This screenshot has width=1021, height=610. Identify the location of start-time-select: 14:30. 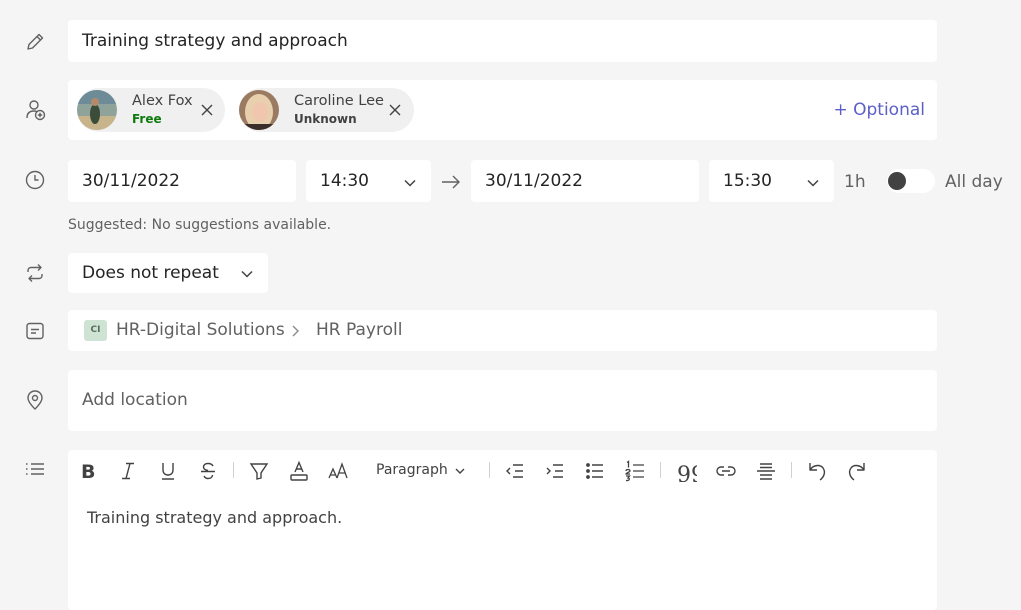
(368, 181).